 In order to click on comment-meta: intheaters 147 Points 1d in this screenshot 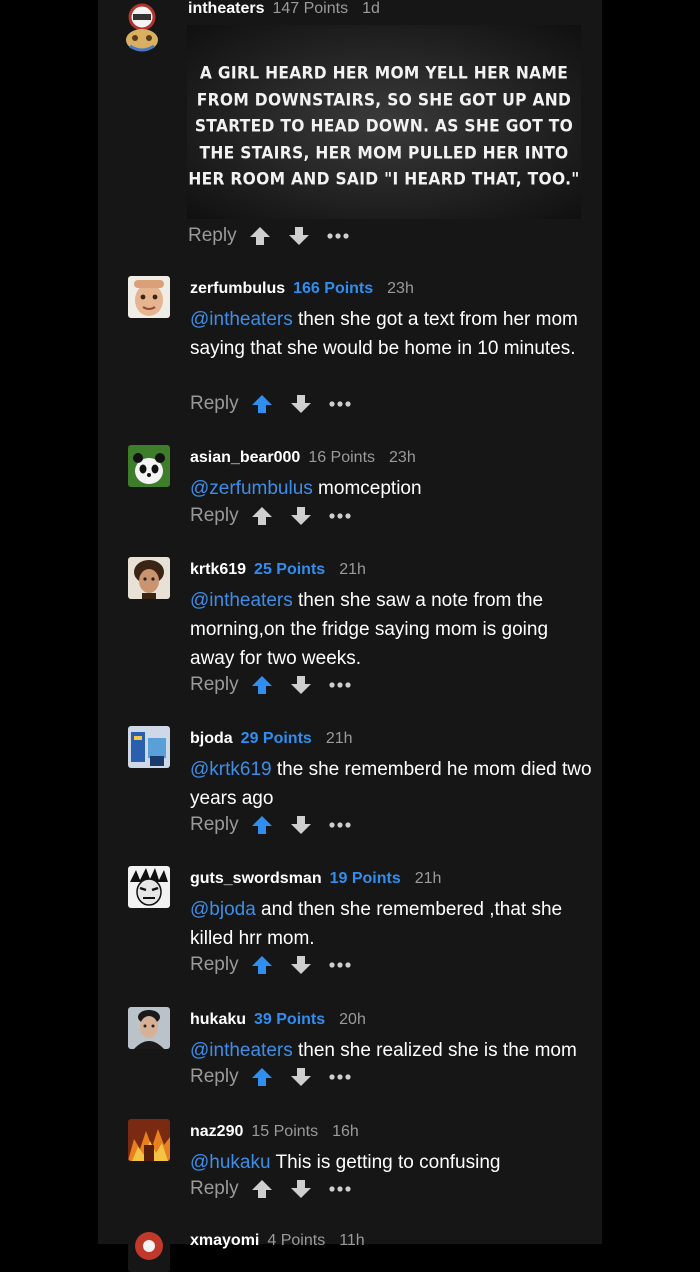, I will do `click(284, 9)`.